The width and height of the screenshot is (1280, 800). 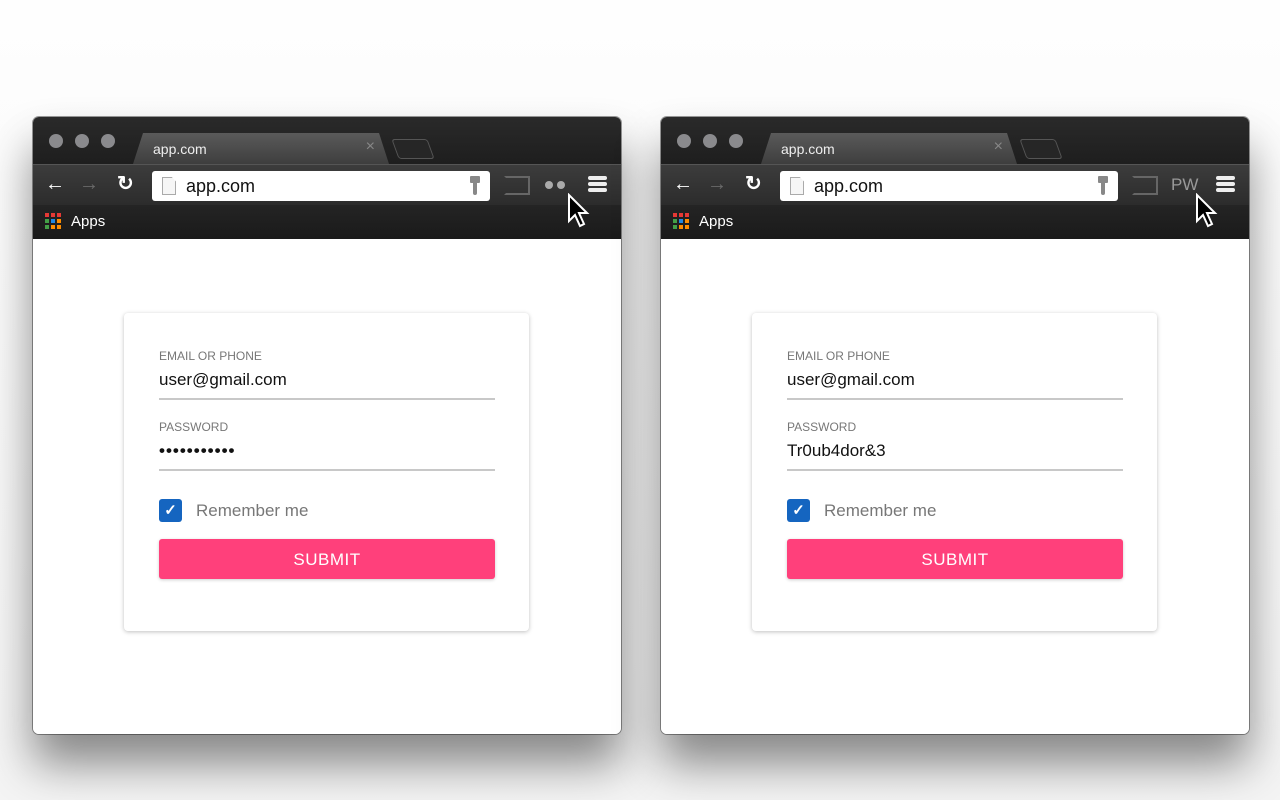 What do you see at coordinates (955, 451) in the screenshot?
I see `password-input: Tr0ub4dor&3` at bounding box center [955, 451].